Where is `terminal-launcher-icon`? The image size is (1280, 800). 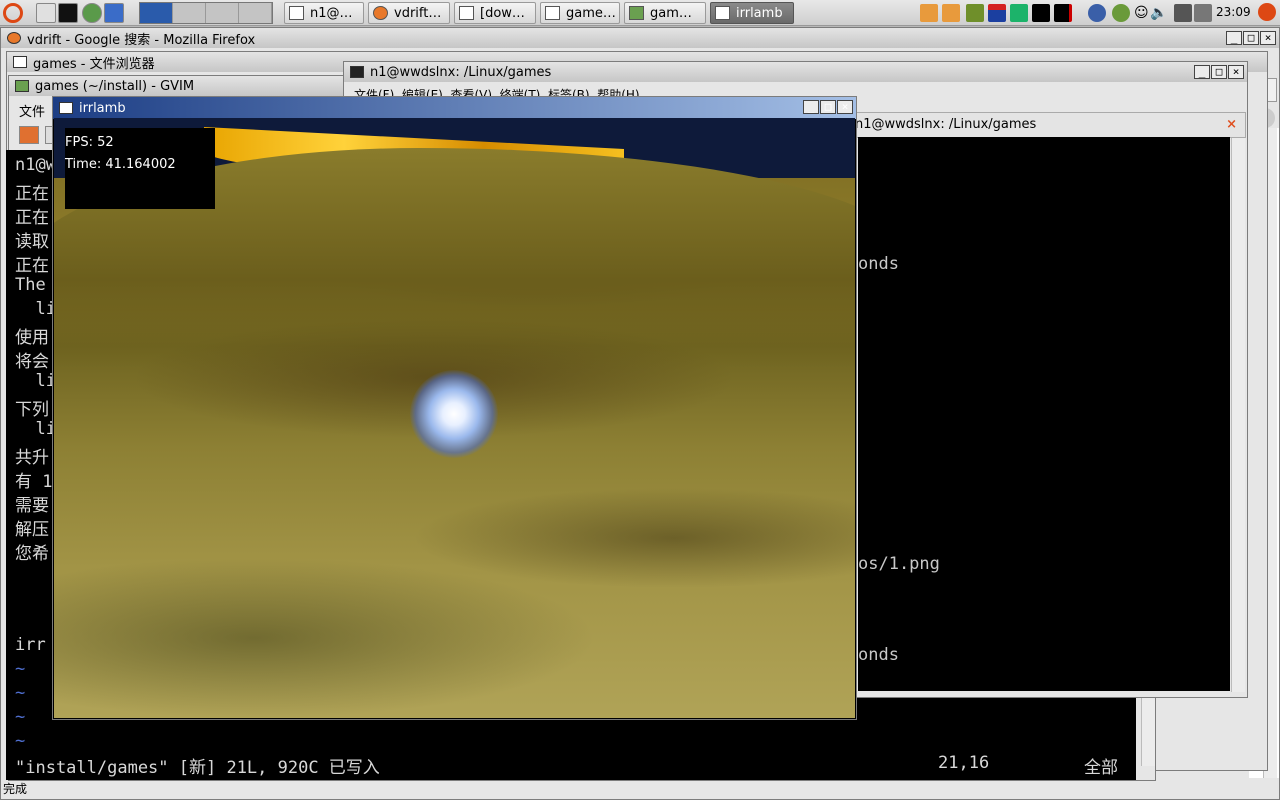
terminal-launcher-icon is located at coordinates (68, 13).